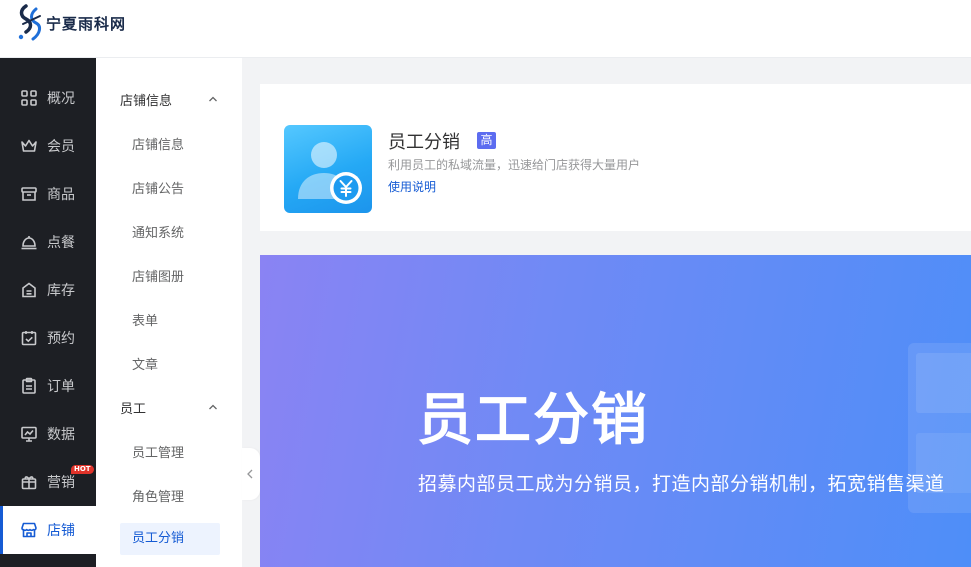  What do you see at coordinates (158, 187) in the screenshot?
I see `subnav-item-store-notice: 店铺公告` at bounding box center [158, 187].